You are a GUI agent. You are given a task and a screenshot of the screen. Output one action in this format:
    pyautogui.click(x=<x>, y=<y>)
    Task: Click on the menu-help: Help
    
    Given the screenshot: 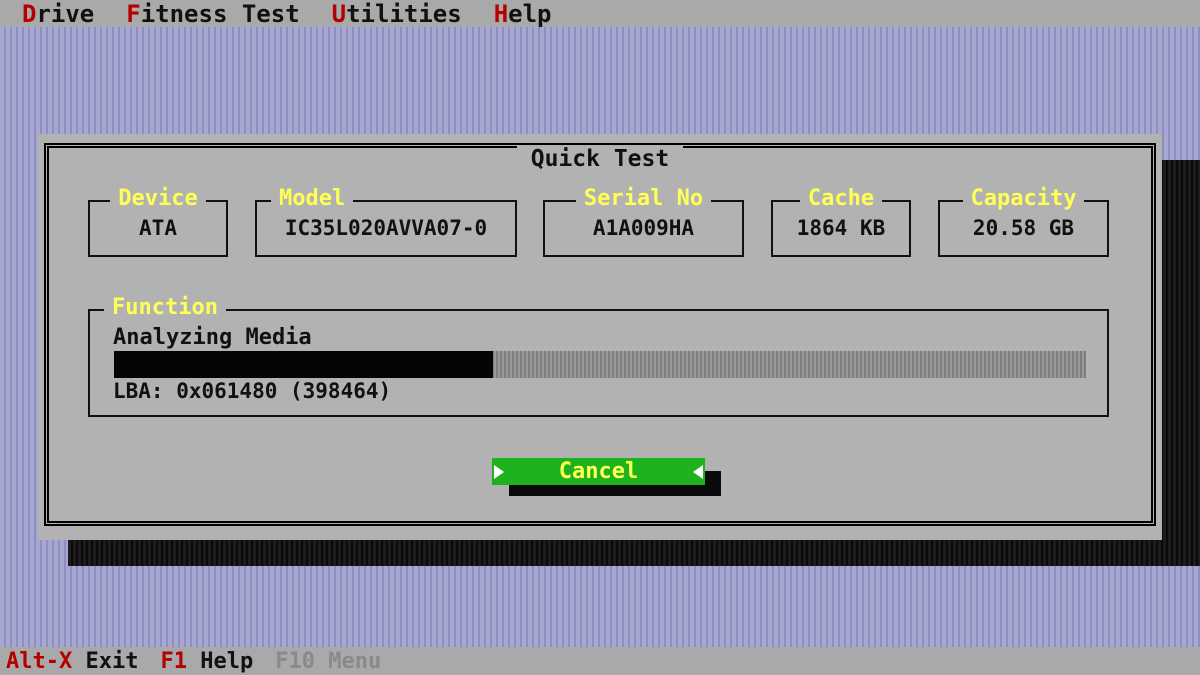 What is the action you would take?
    pyautogui.click(x=523, y=14)
    